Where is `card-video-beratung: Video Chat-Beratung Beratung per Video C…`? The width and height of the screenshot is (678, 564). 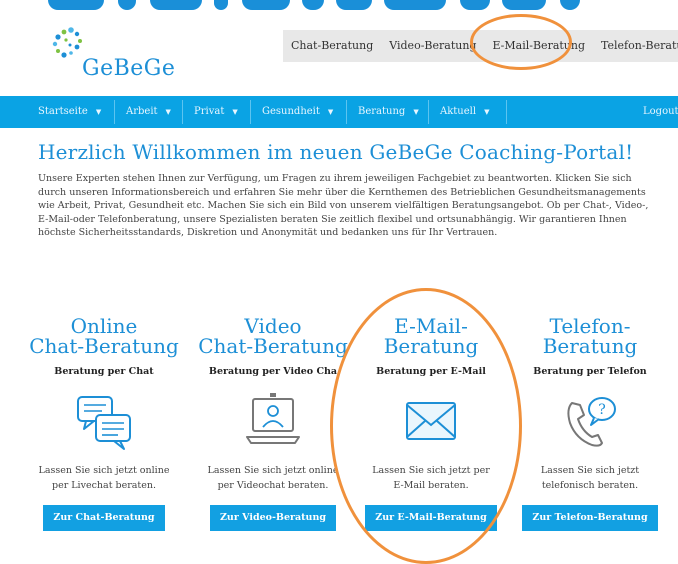 card-video-beratung: Video Chat-Beratung Beratung per Video C… is located at coordinates (273, 423).